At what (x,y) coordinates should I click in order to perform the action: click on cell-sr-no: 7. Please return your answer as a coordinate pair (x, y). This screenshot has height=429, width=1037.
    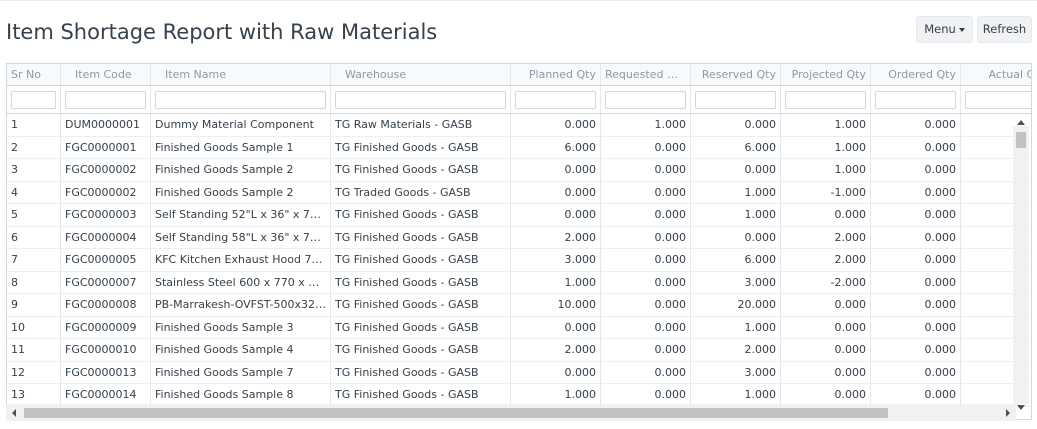
    Looking at the image, I should click on (34, 260).